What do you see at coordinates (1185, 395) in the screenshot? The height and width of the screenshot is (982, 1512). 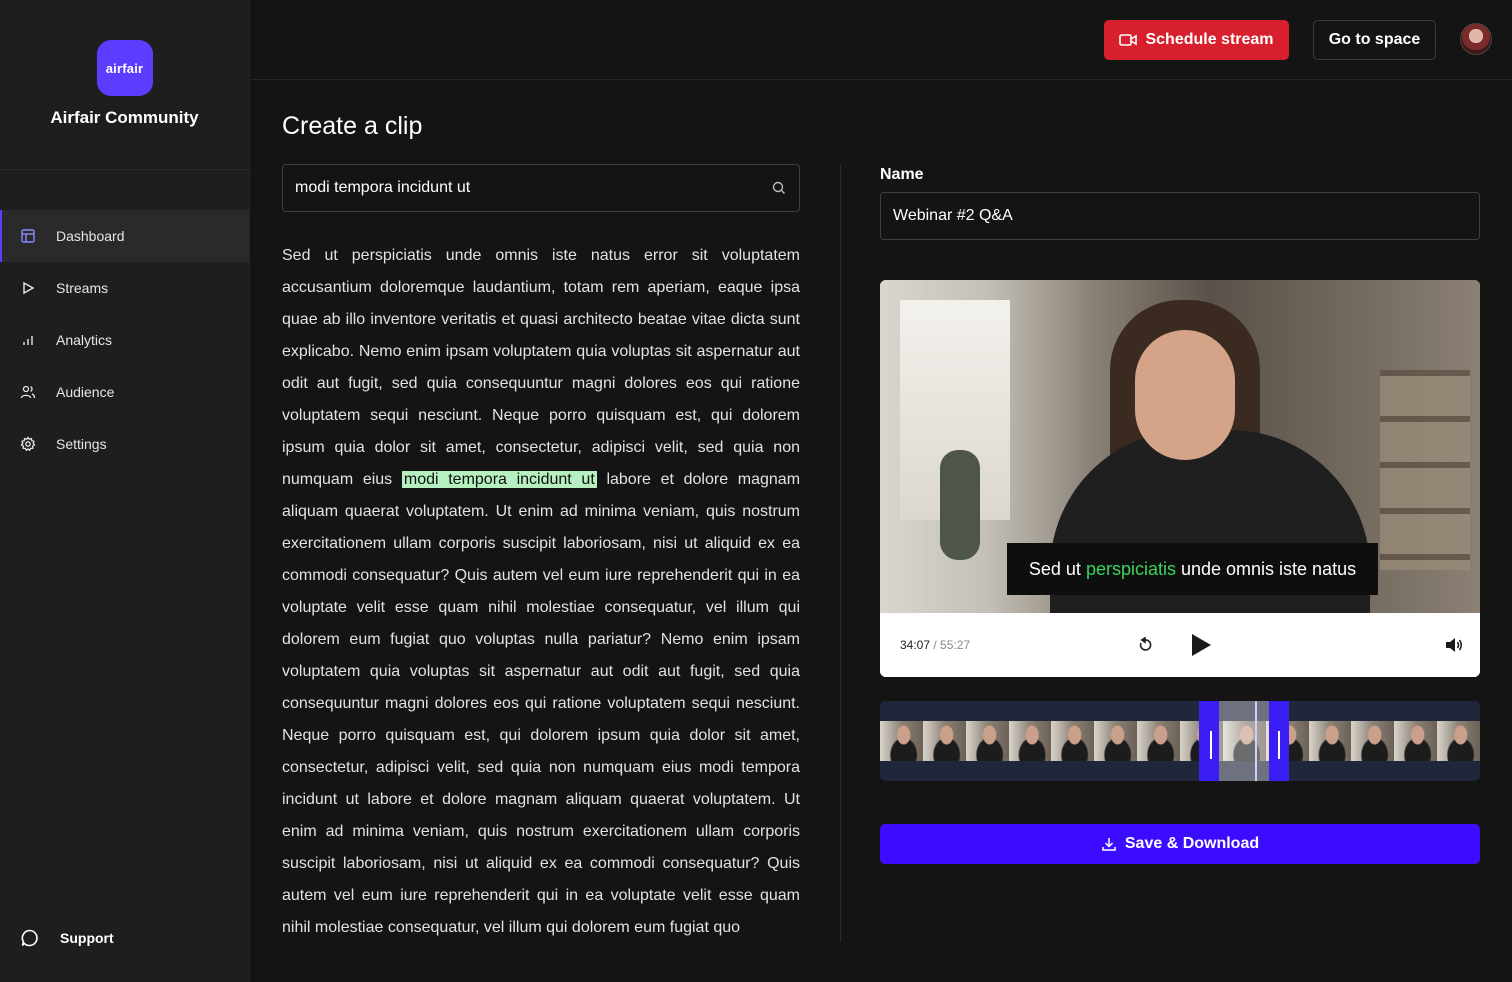 I see `speaker-face` at bounding box center [1185, 395].